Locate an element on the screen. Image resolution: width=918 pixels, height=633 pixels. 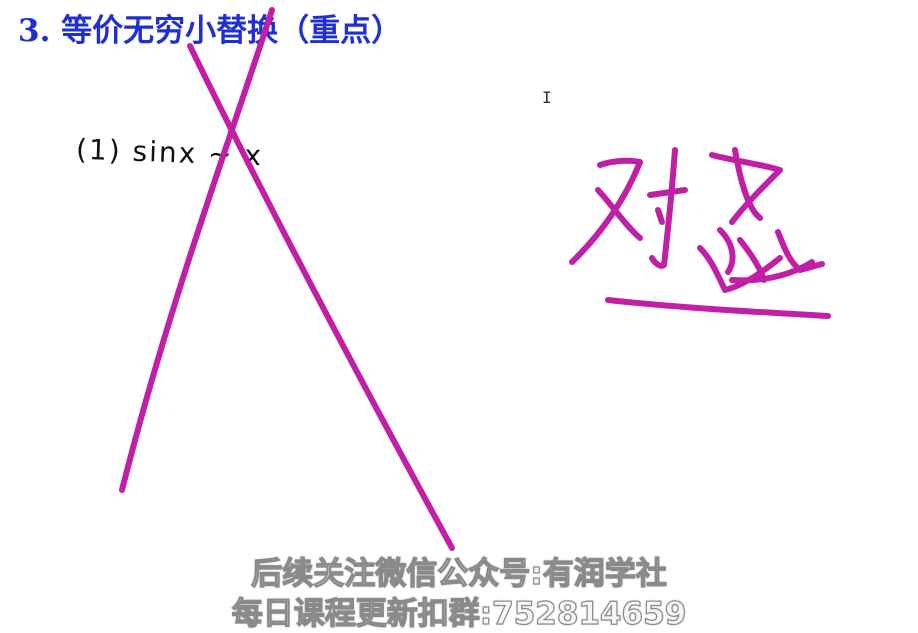
ink-underline is located at coordinates (718, 308).